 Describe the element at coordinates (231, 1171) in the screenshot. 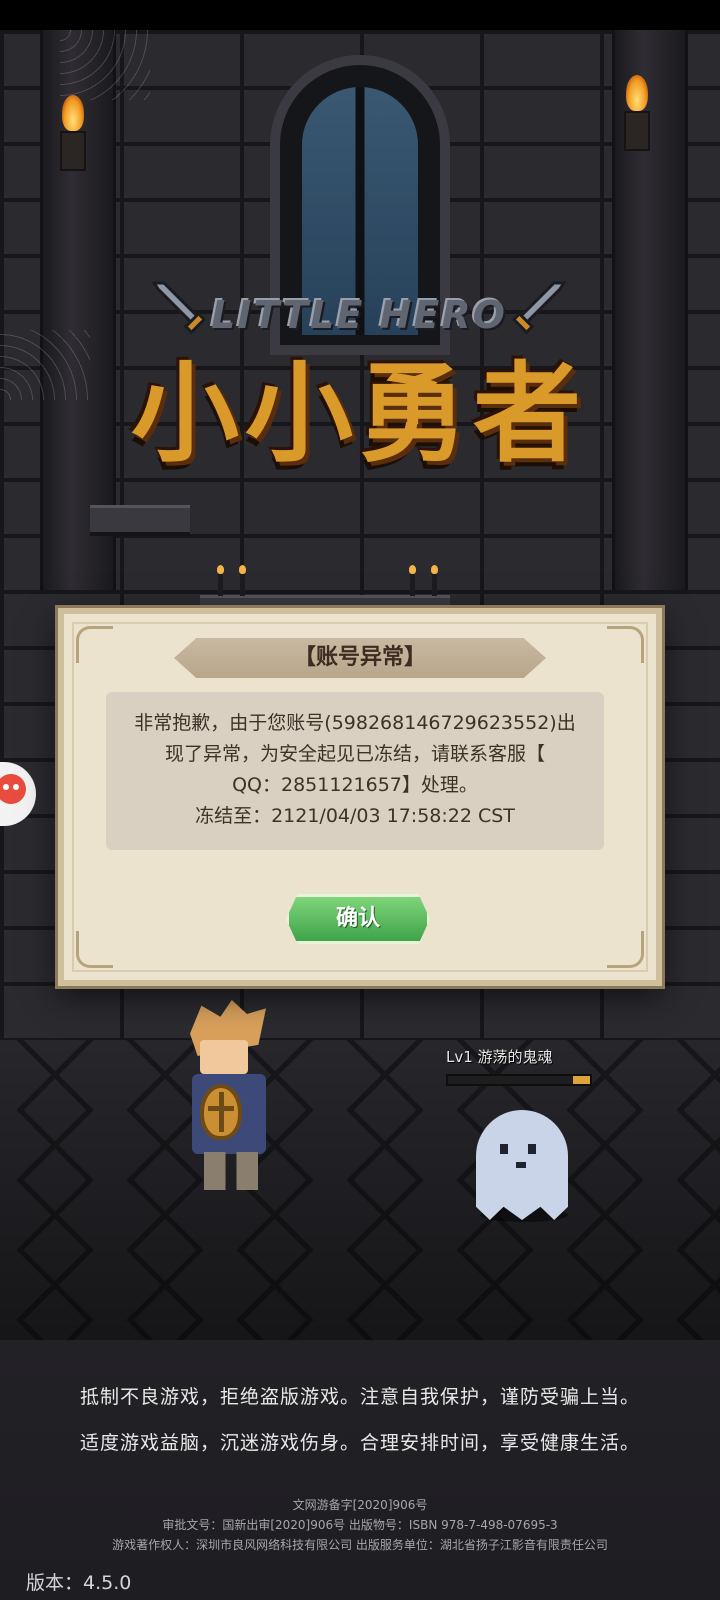

I see `hero-legs` at that location.